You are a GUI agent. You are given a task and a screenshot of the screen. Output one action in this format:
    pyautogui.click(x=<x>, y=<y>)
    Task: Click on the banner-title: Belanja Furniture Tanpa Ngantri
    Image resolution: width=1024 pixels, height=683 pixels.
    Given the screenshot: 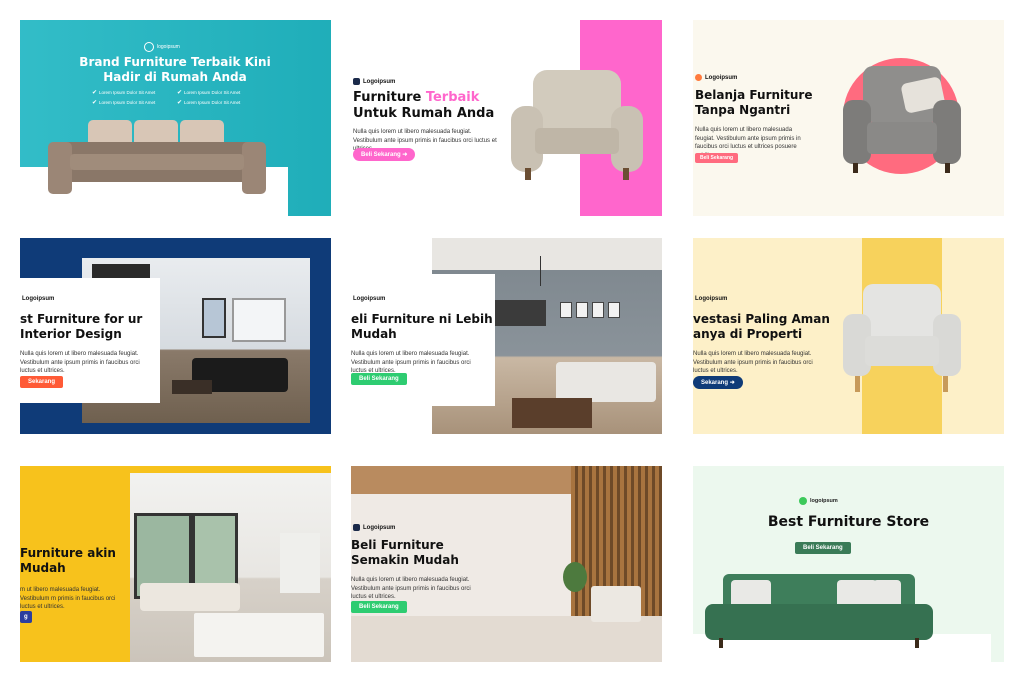 What is the action you would take?
    pyautogui.click(x=754, y=102)
    